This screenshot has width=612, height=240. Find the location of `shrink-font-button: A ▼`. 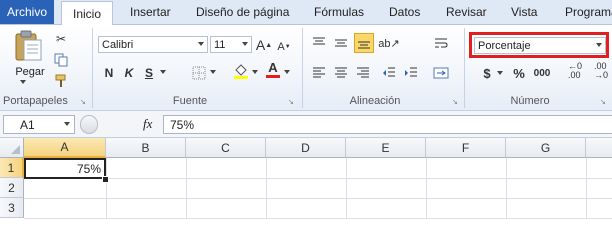

shrink-font-button: A ▼ is located at coordinates (284, 47).